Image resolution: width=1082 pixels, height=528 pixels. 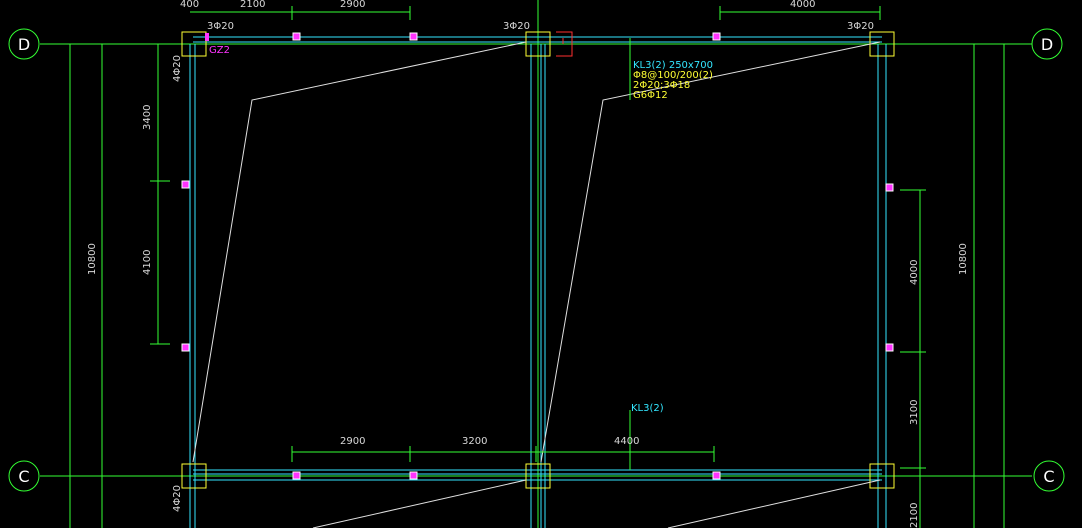 What do you see at coordinates (177, 498) in the screenshot?
I see `rebar-left-bottom: 4Φ20` at bounding box center [177, 498].